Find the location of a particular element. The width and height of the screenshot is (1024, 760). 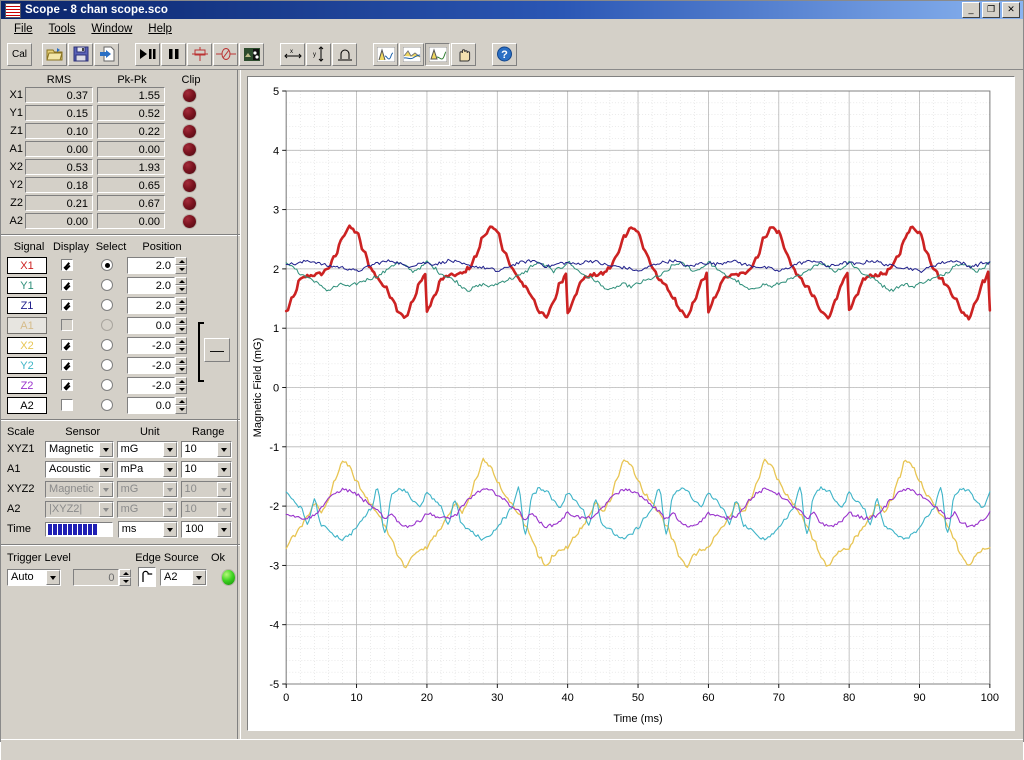

sensor-combo: |XYZ2| is located at coordinates (79, 509).